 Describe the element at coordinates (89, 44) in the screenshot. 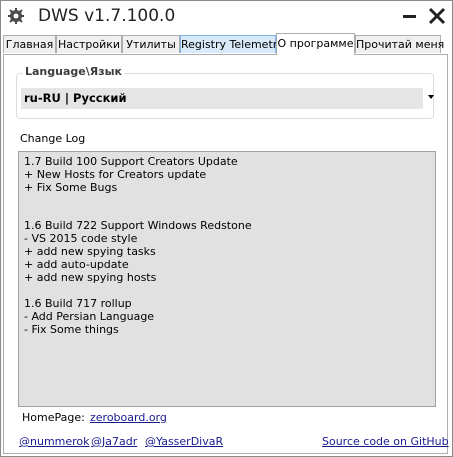

I see `tab-settings: Настройки` at that location.